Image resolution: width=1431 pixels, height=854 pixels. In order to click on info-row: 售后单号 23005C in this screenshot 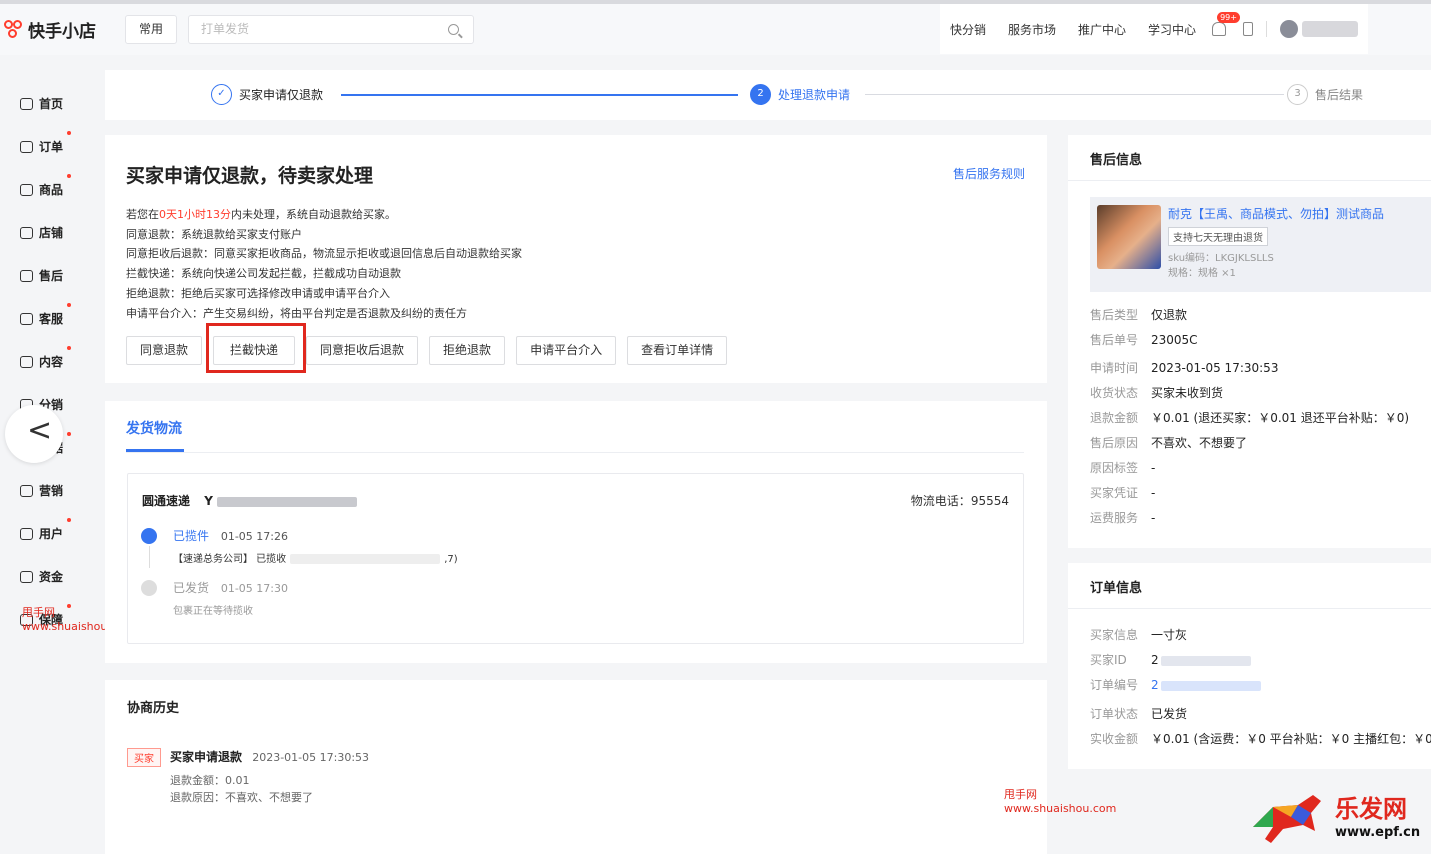, I will do `click(1144, 339)`.